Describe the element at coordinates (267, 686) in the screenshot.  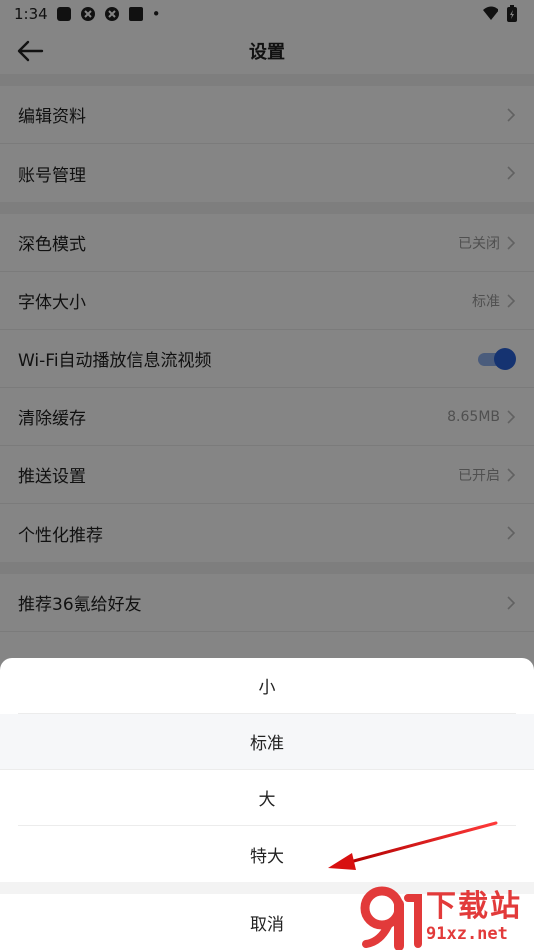
I see `font-option-small: 小` at that location.